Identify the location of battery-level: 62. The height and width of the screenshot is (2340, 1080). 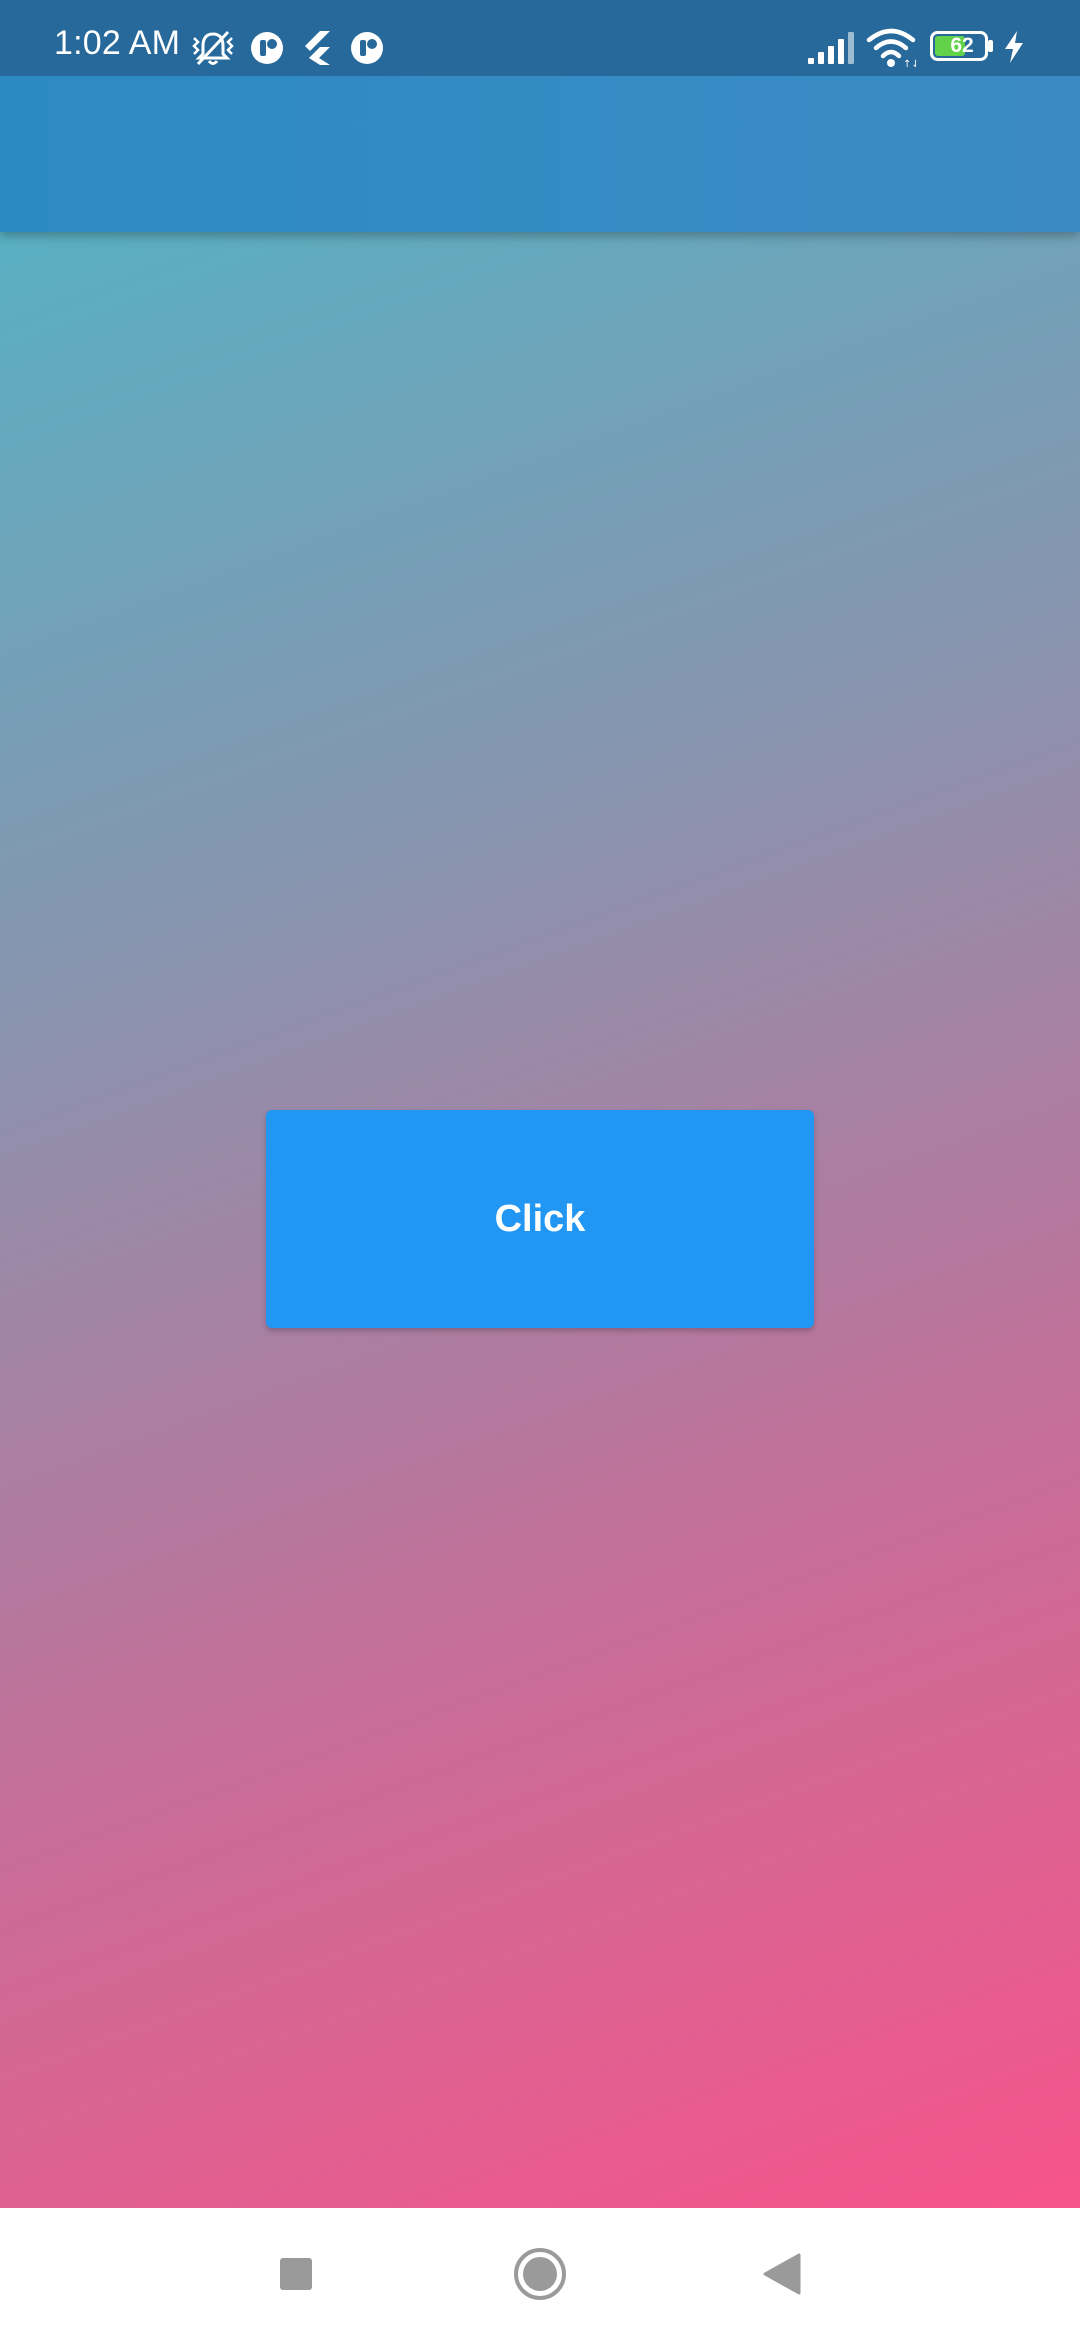
(962, 45).